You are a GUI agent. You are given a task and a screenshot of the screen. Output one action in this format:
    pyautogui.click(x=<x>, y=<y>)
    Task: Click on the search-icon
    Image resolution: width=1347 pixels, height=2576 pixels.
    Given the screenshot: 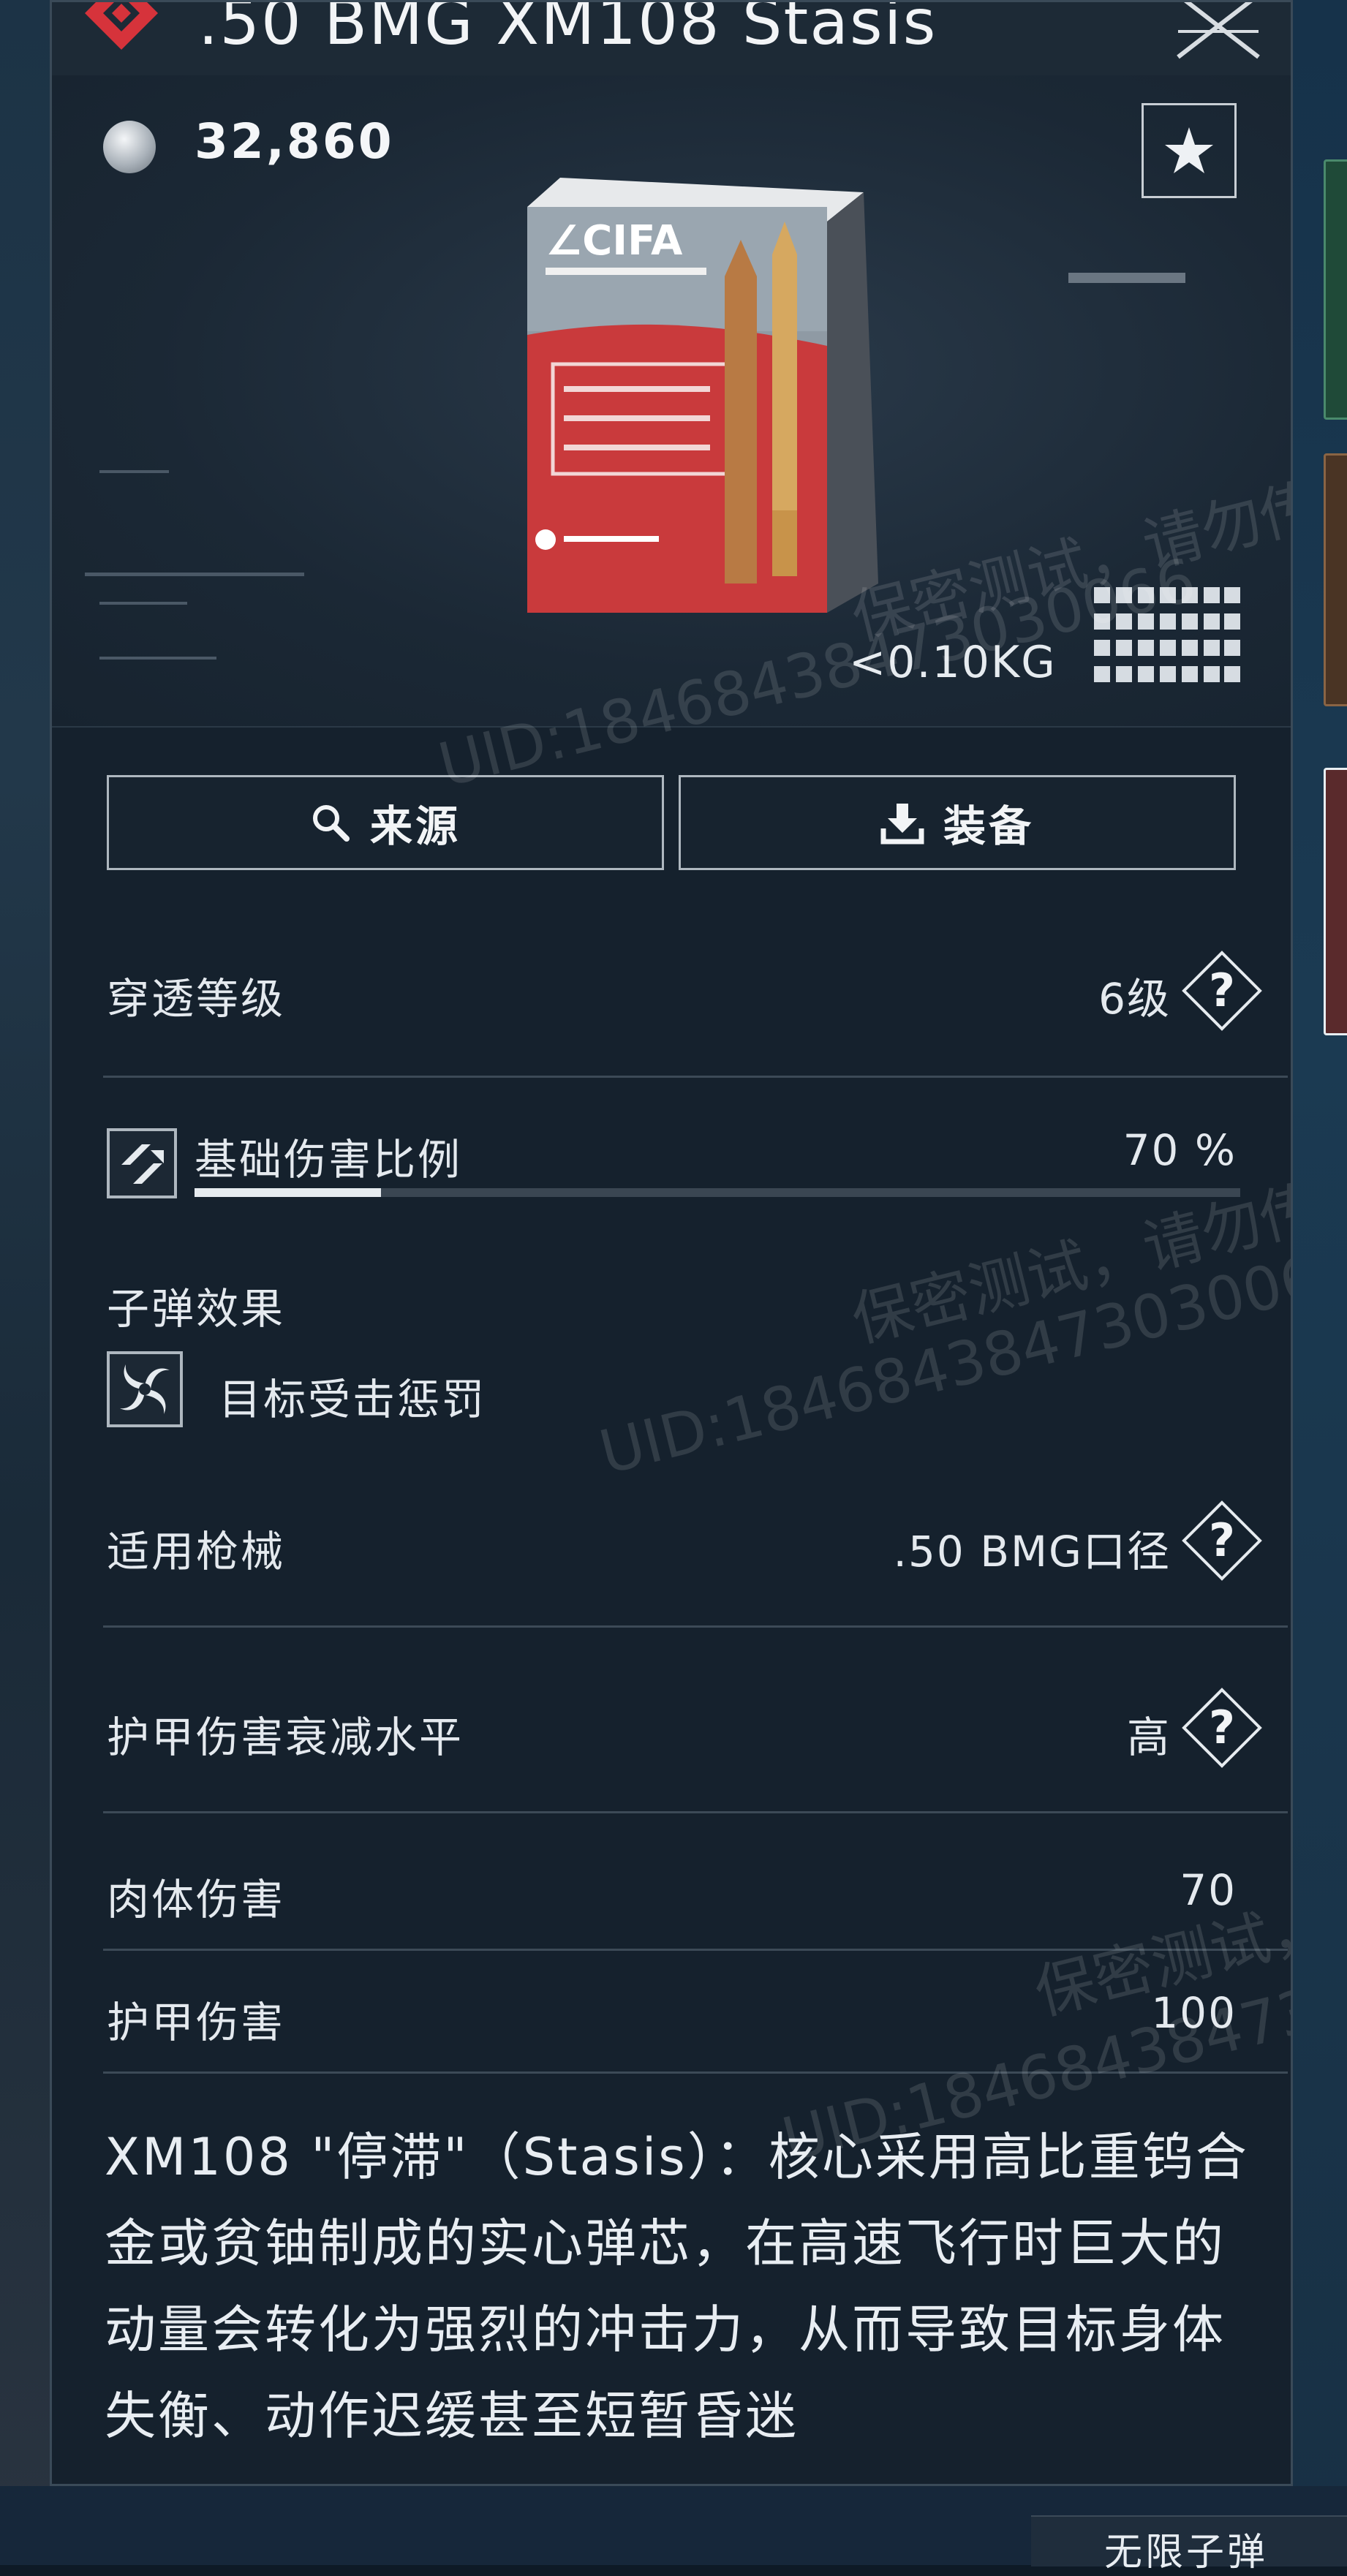 What is the action you would take?
    pyautogui.click(x=331, y=823)
    